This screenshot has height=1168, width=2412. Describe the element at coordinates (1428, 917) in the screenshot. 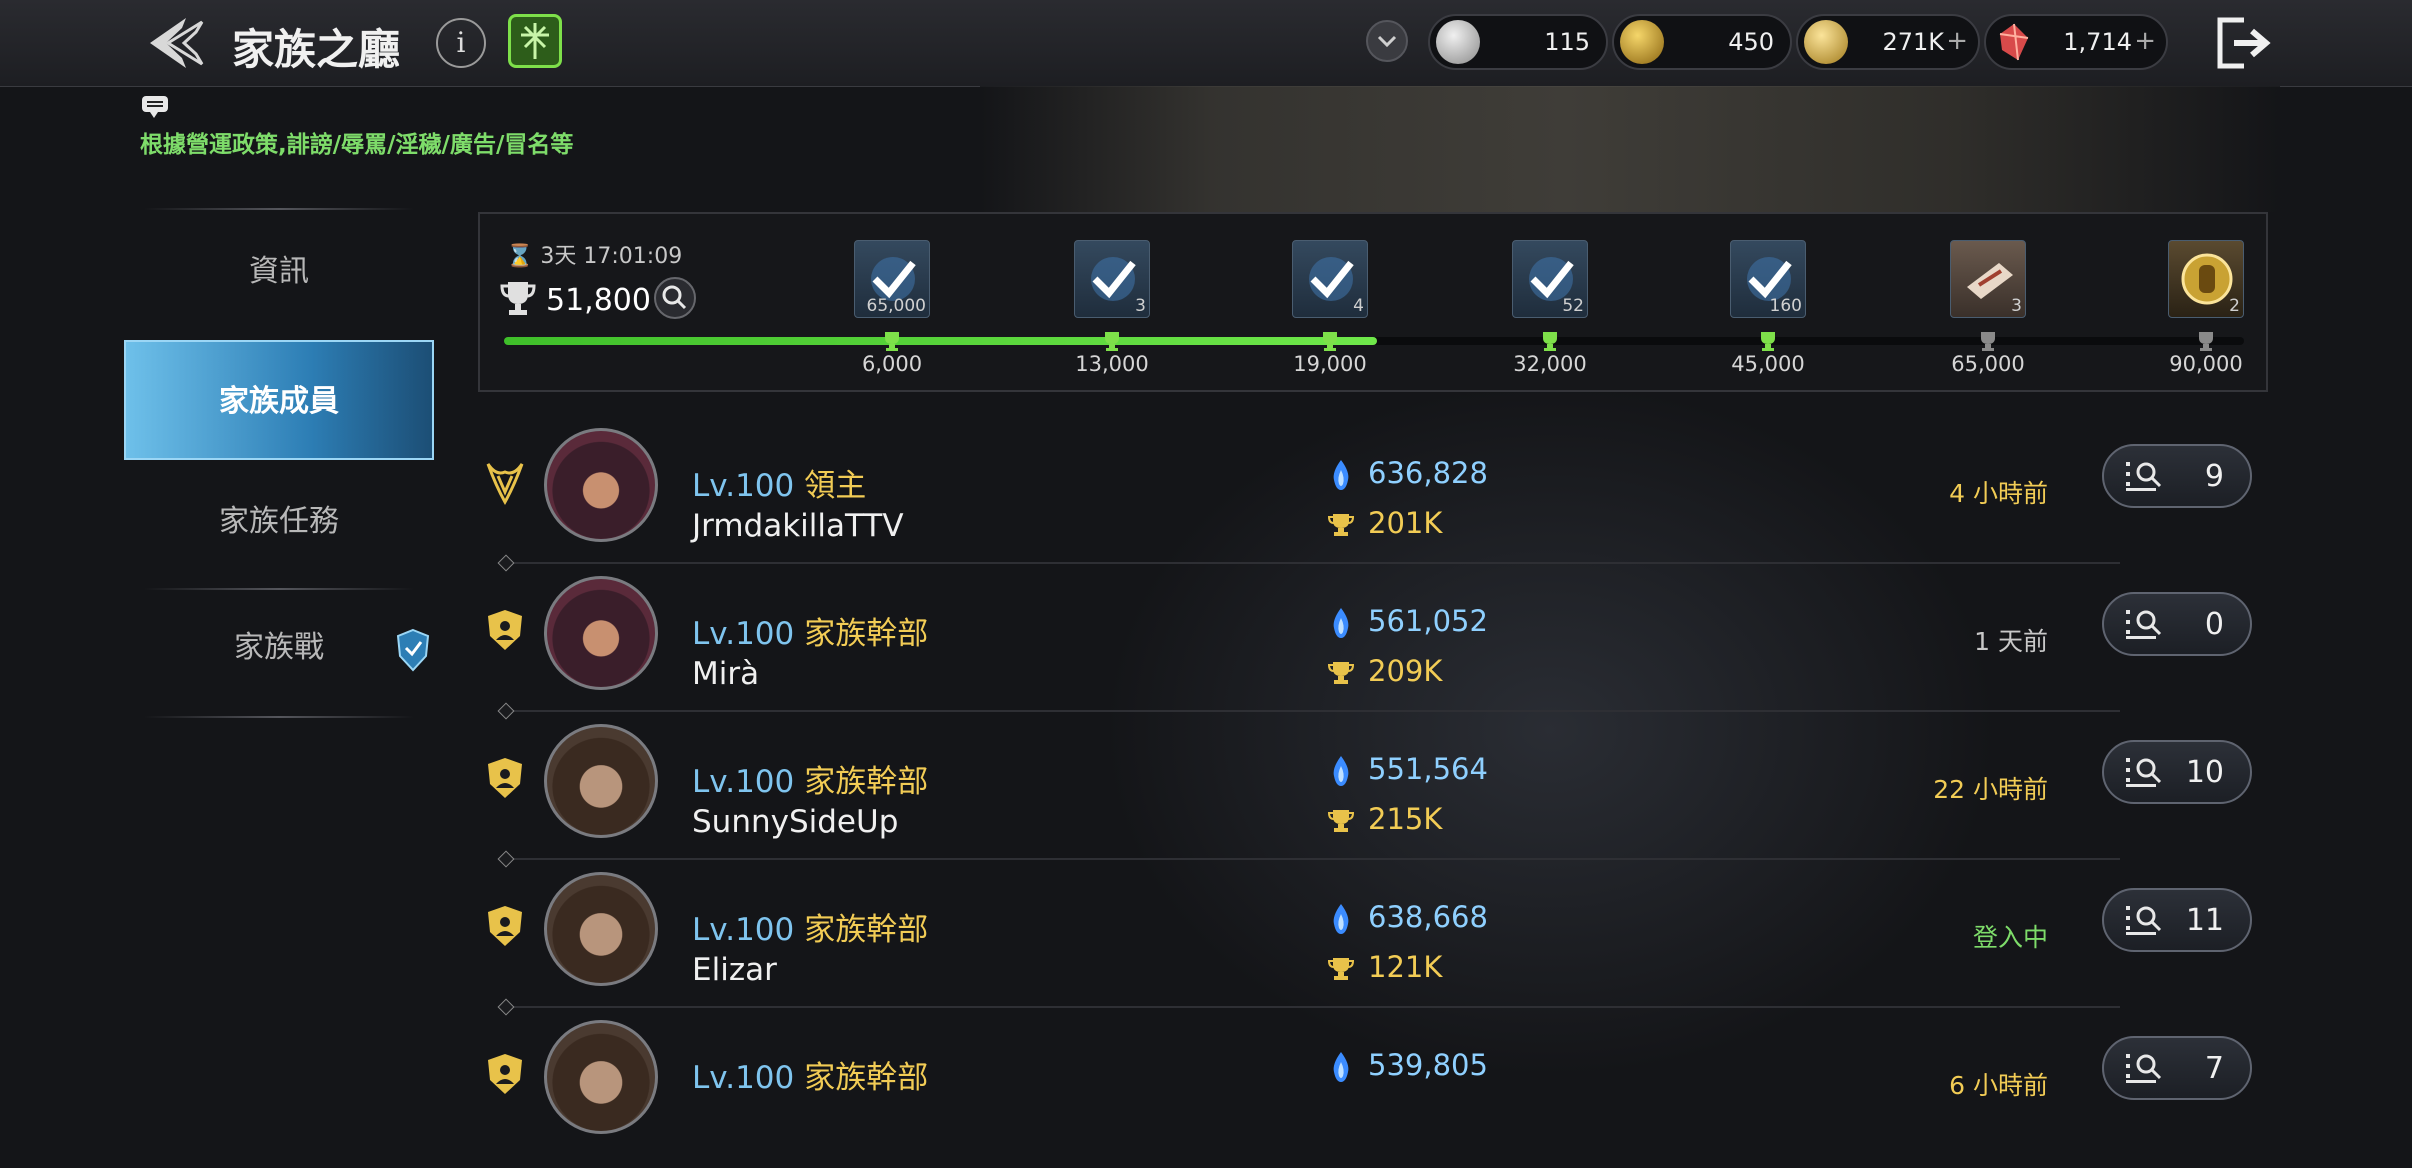

I see `combat-power: 638,668` at that location.